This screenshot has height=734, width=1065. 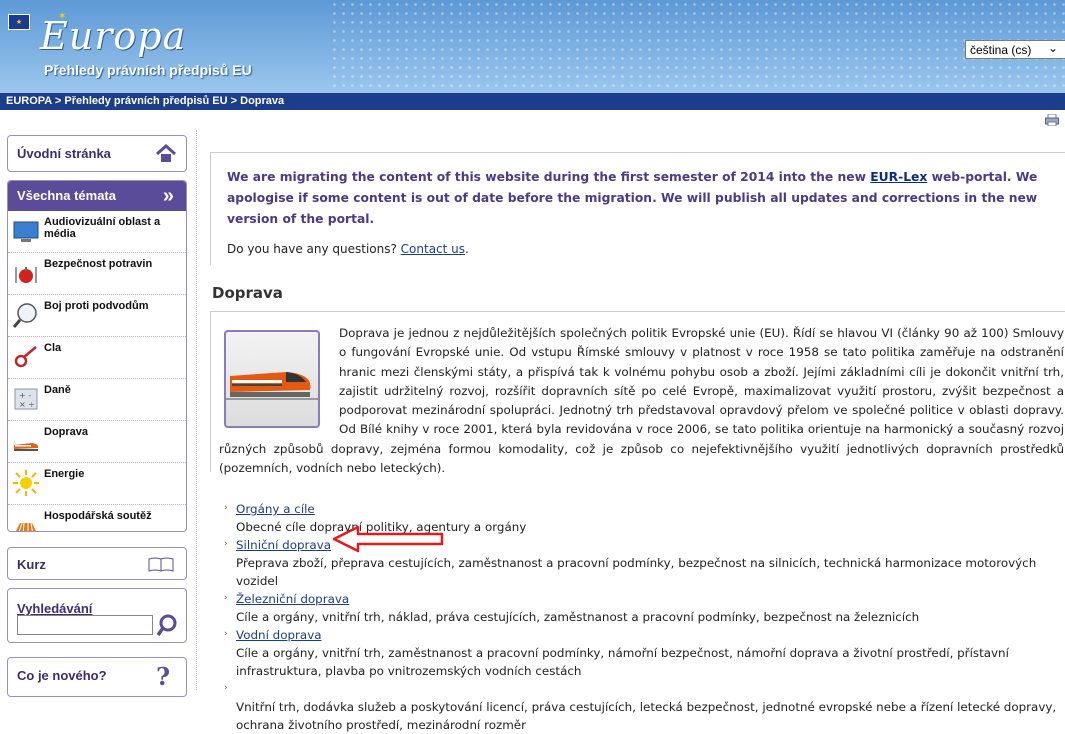 What do you see at coordinates (433, 249) in the screenshot?
I see `contact-us-link: Contact us` at bounding box center [433, 249].